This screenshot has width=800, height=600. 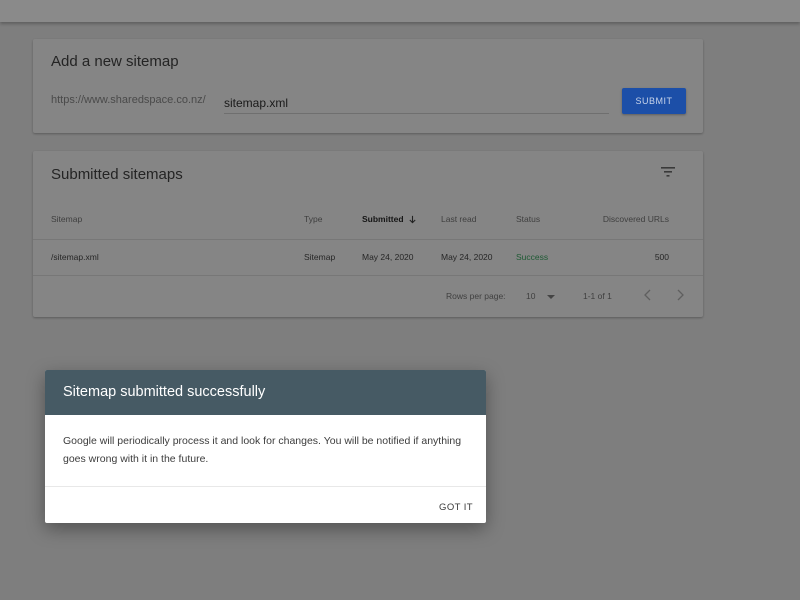 I want to click on submitted-sitemaps-title: Submitted sitemaps, so click(x=117, y=174).